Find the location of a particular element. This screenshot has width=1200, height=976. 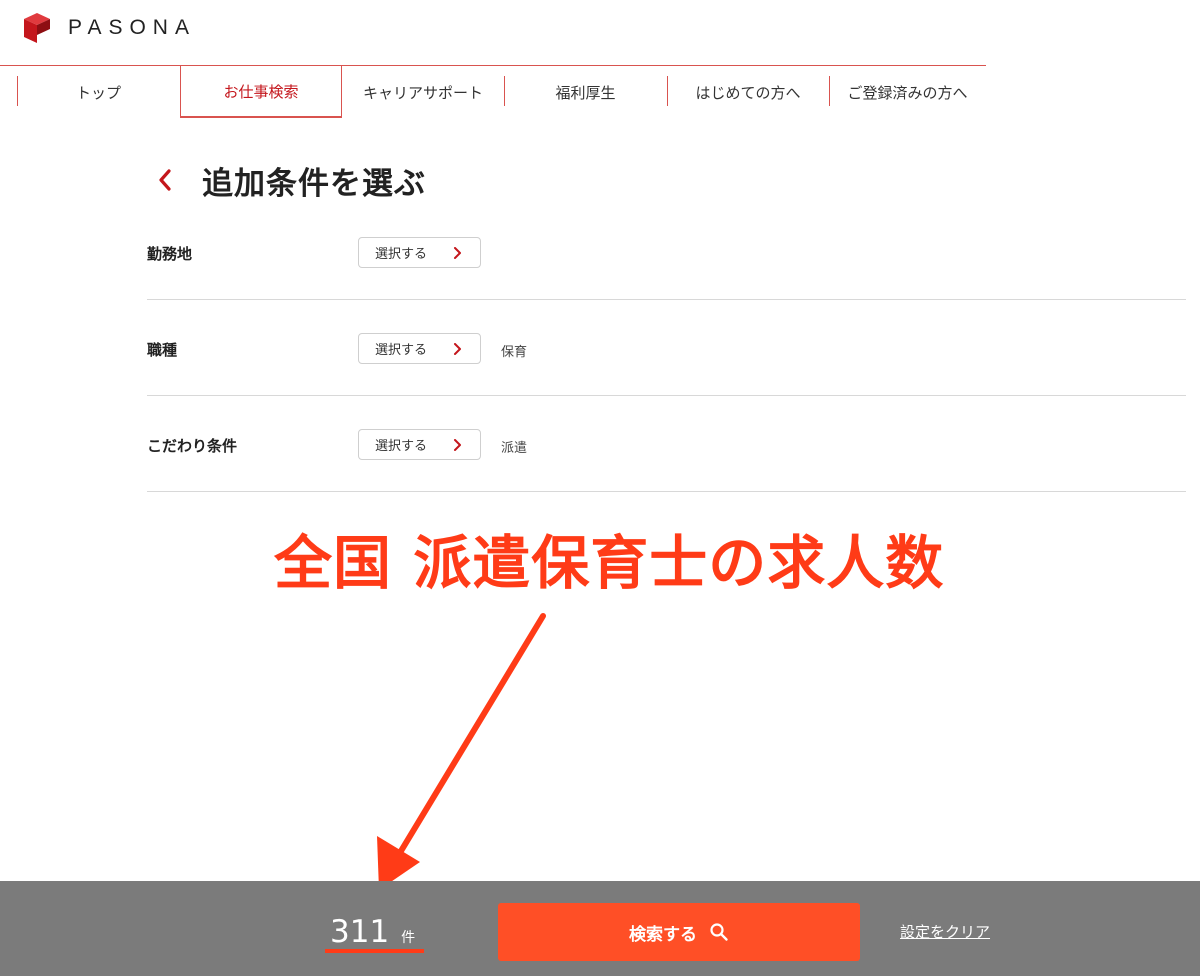

nav-item-first-time: はじめての方へ is located at coordinates (748, 92).